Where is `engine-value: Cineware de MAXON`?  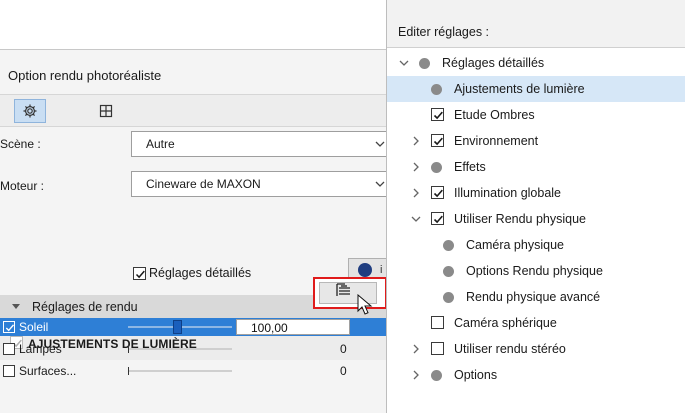
engine-value: Cineware de MAXON is located at coordinates (203, 184).